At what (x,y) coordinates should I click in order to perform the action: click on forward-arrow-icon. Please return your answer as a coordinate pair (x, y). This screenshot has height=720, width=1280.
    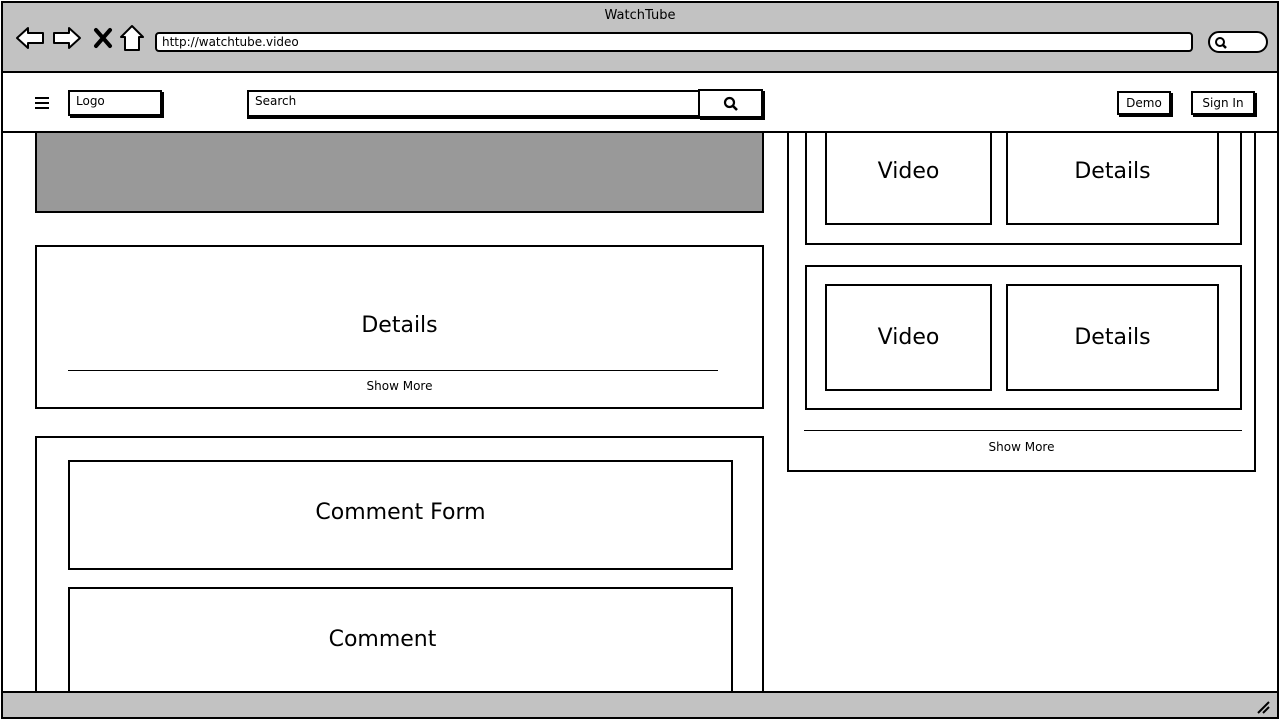
    Looking at the image, I should click on (67, 38).